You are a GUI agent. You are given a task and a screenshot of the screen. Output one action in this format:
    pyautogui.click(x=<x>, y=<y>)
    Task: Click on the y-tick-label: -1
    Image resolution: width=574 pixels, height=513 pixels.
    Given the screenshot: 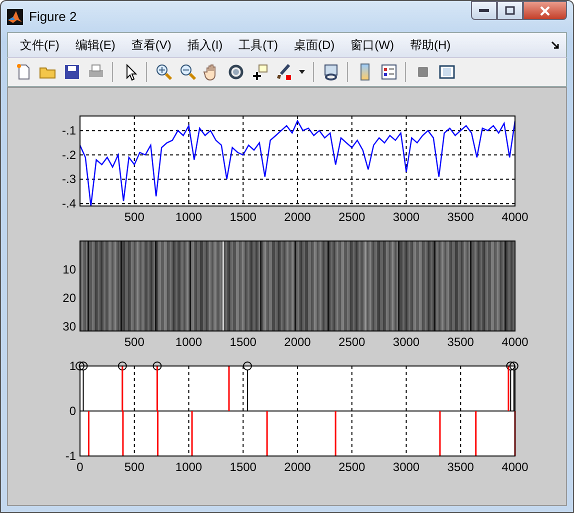 What is the action you would take?
    pyautogui.click(x=70, y=456)
    